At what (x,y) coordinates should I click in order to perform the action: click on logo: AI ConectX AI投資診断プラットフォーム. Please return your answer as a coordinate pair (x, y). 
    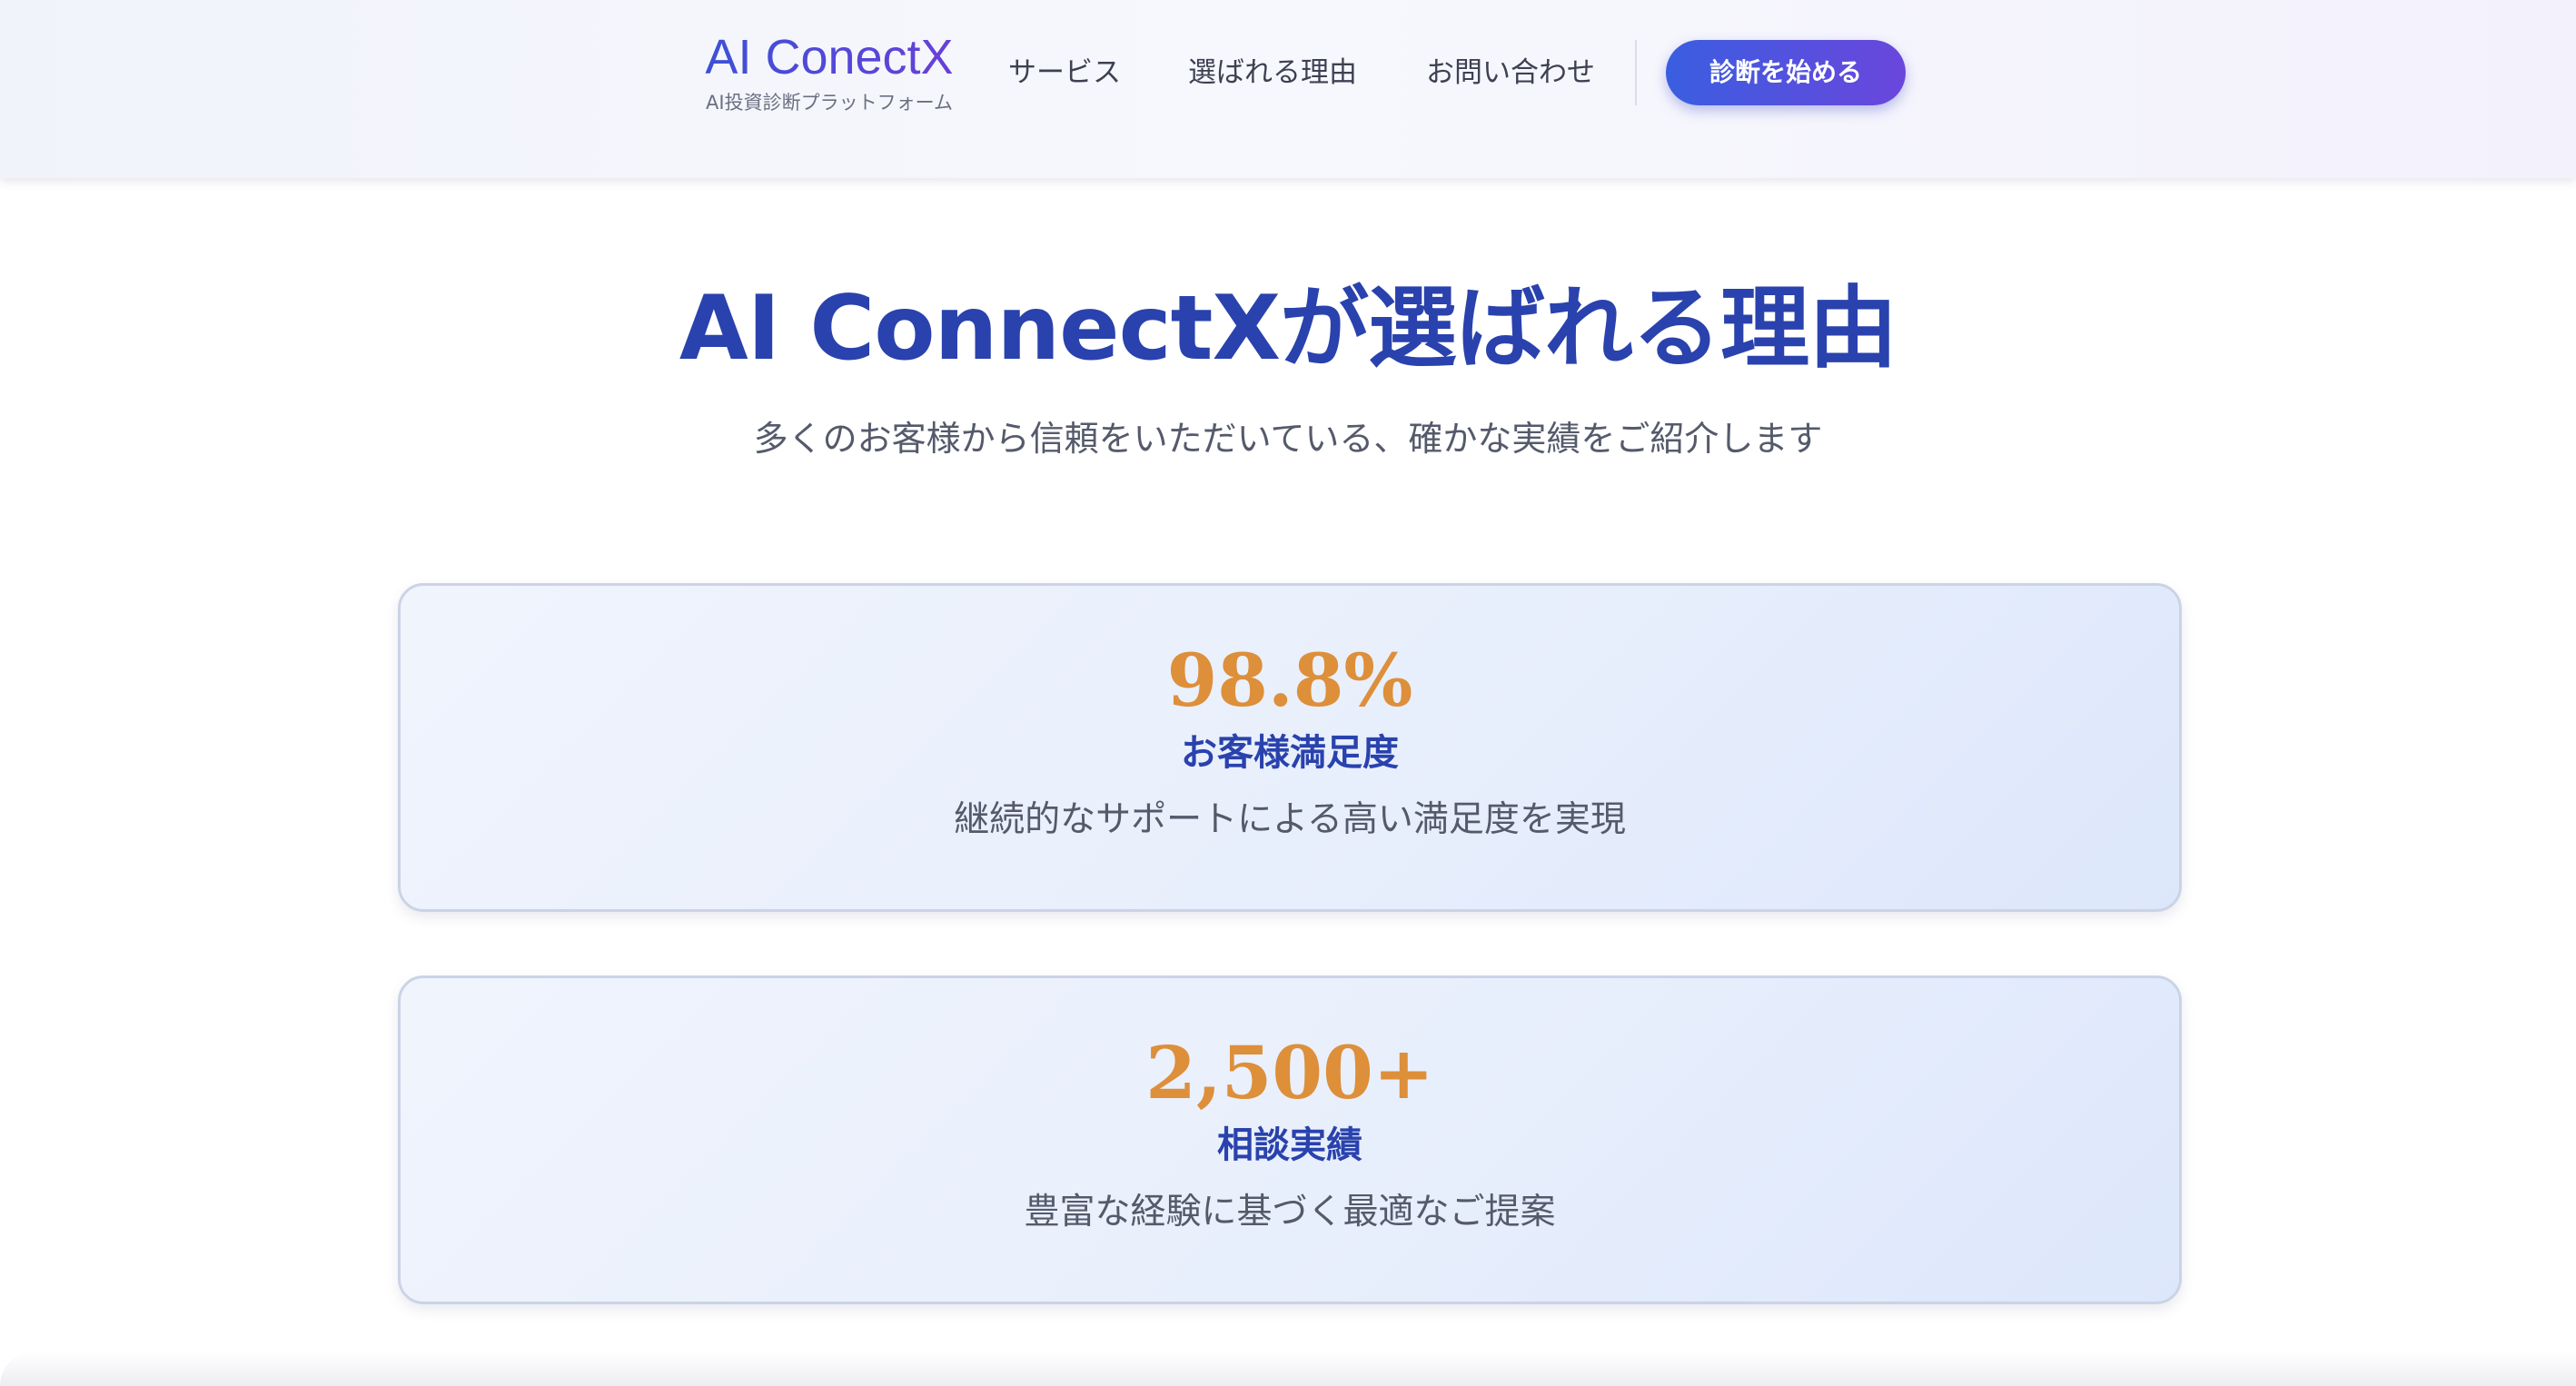
    Looking at the image, I should click on (829, 71).